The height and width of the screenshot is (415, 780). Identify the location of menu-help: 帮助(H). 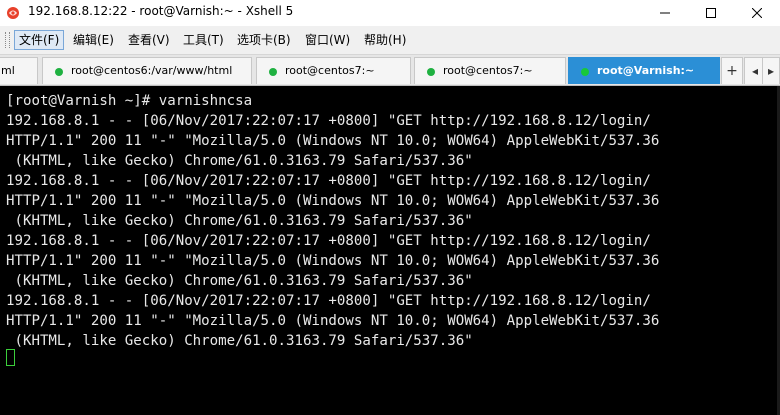
(385, 40).